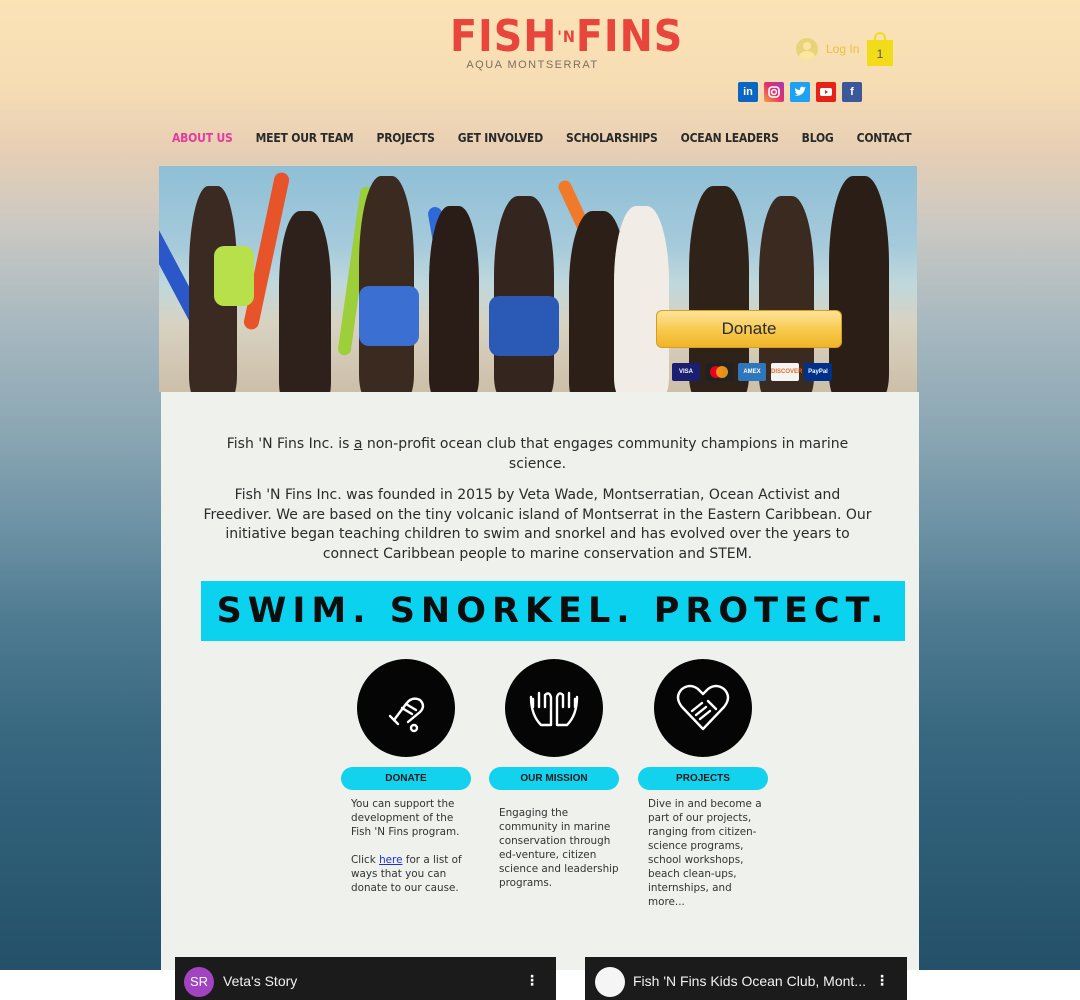 This screenshot has height=1000, width=1080. Describe the element at coordinates (843, 49) in the screenshot. I see `login-label: Log In` at that location.